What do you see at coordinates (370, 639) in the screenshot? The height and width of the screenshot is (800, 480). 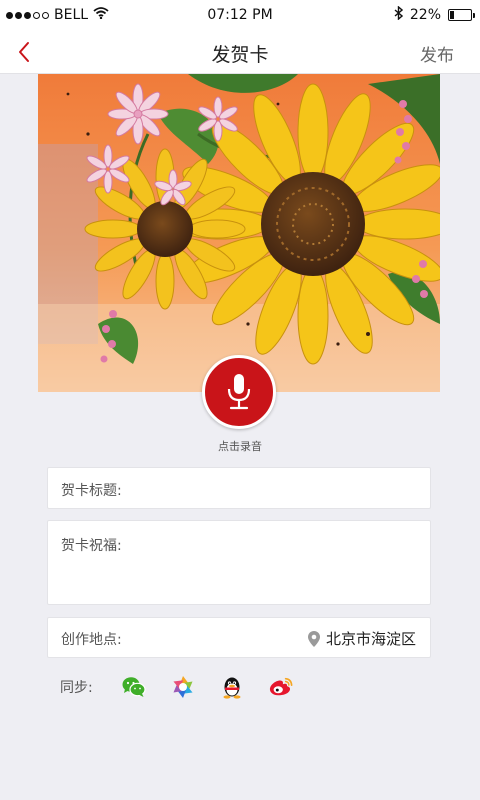 I see `location-value: 北京市海淀区` at bounding box center [370, 639].